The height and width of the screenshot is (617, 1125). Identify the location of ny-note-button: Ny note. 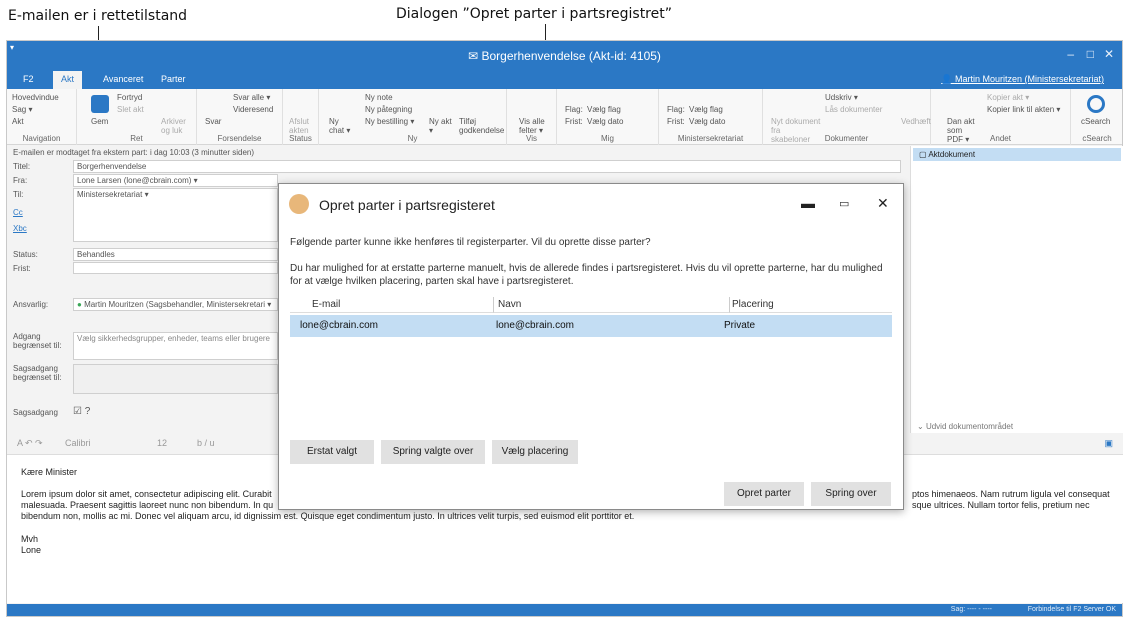
(379, 97).